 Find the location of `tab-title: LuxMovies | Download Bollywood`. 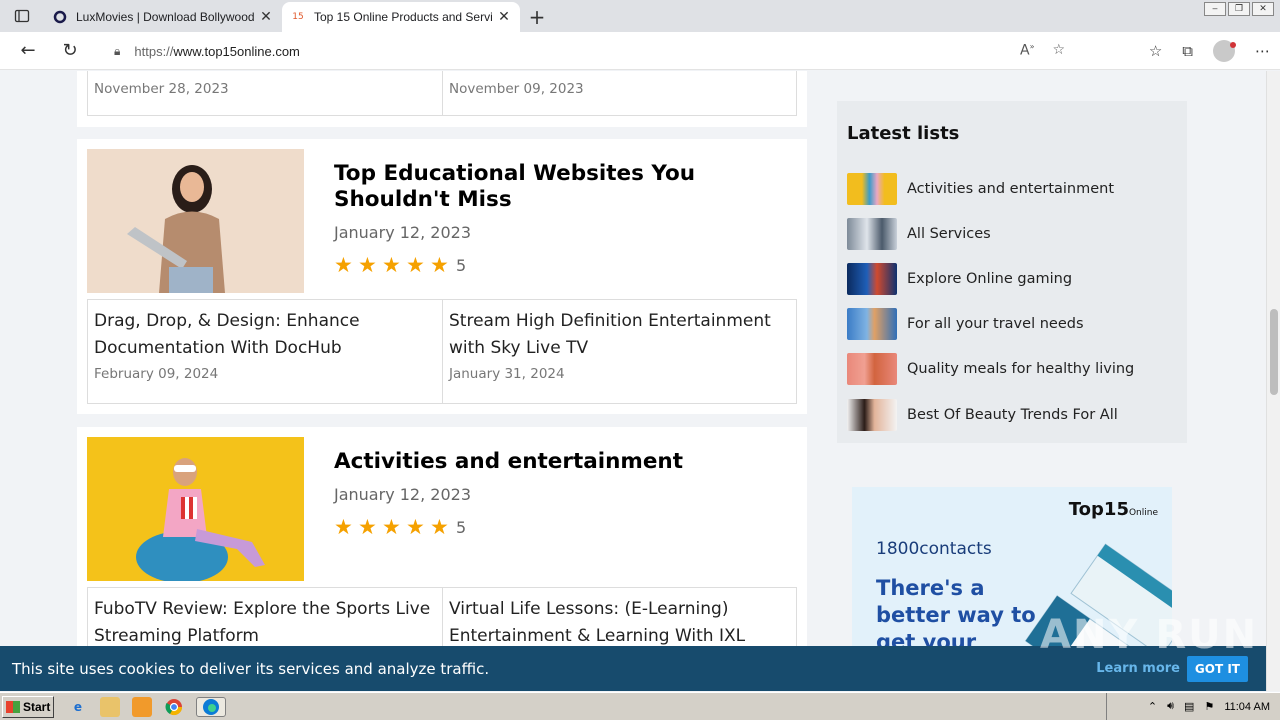

tab-title: LuxMovies | Download Bollywood is located at coordinates (165, 17).